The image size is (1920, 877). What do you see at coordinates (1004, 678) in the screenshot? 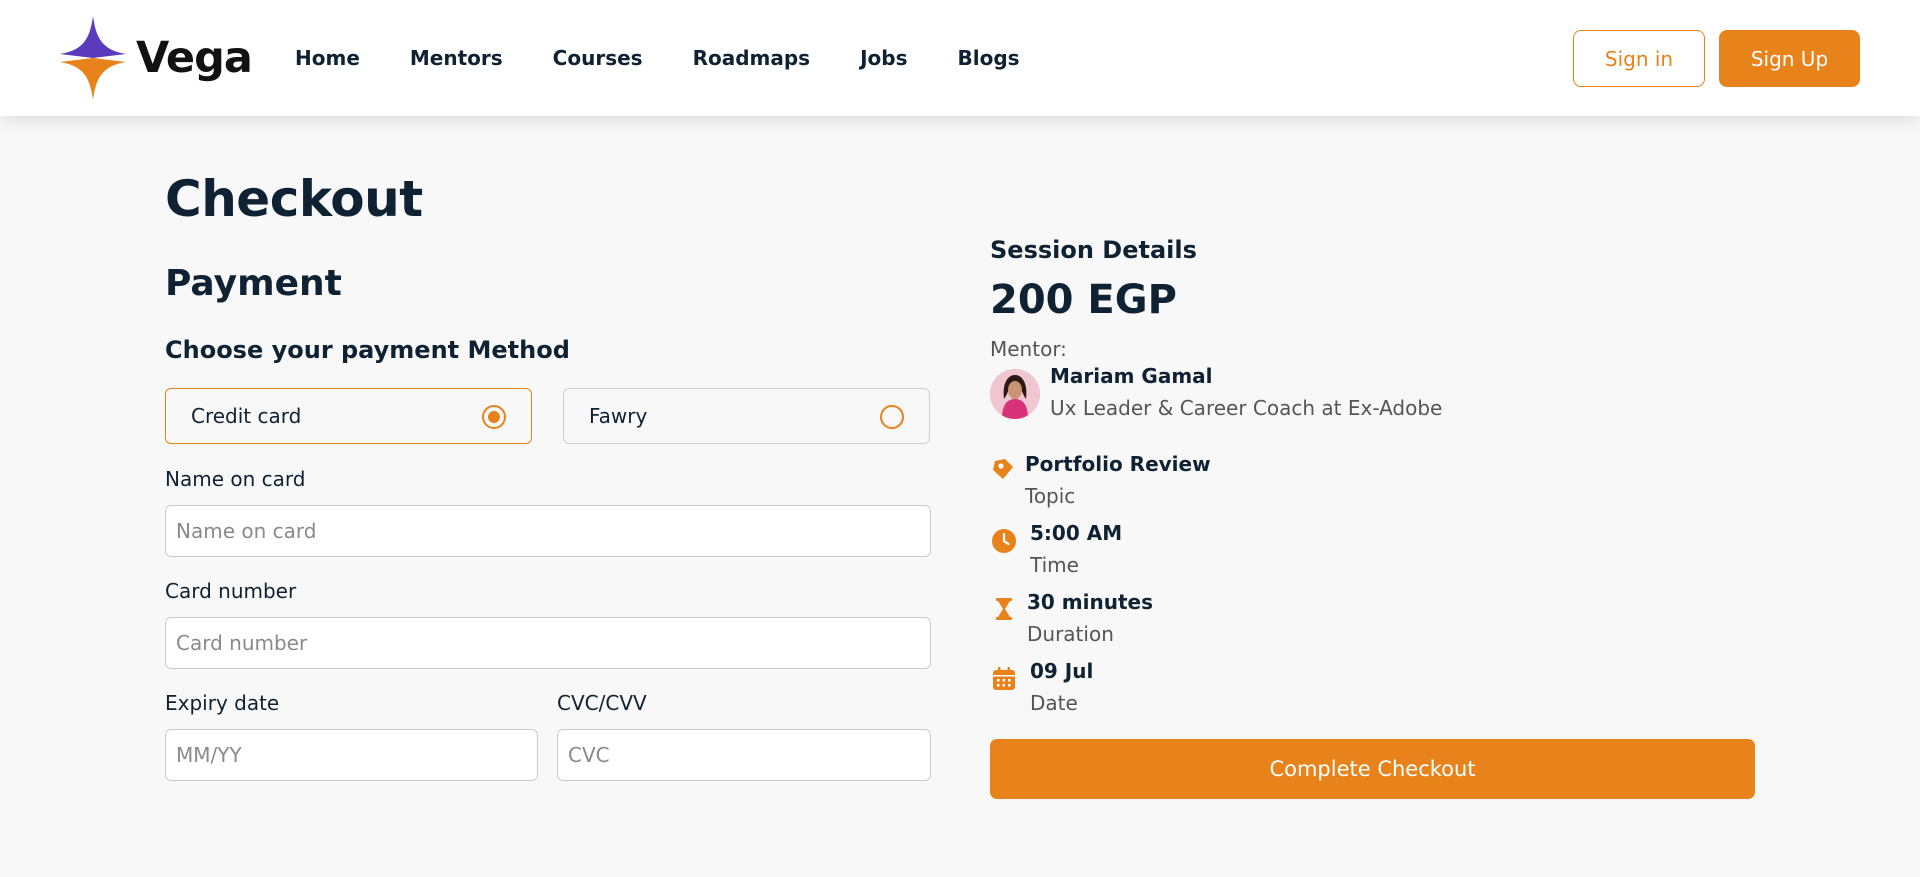
I see `calendar-icon` at bounding box center [1004, 678].